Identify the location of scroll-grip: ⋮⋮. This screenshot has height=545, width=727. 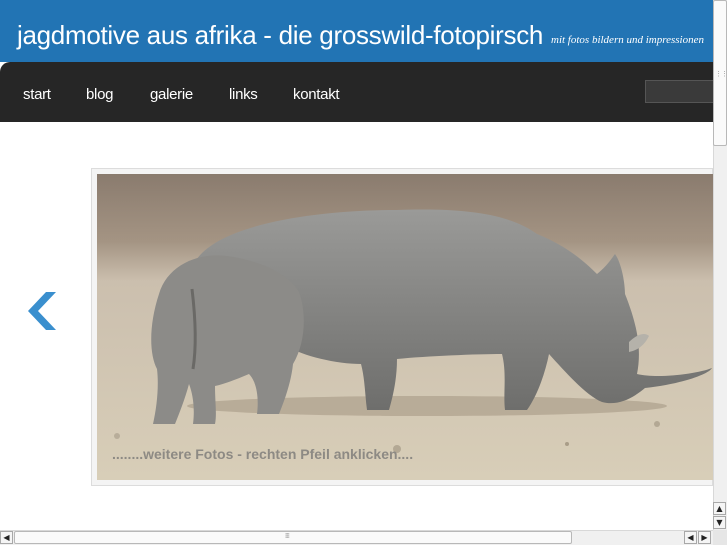
(721, 74).